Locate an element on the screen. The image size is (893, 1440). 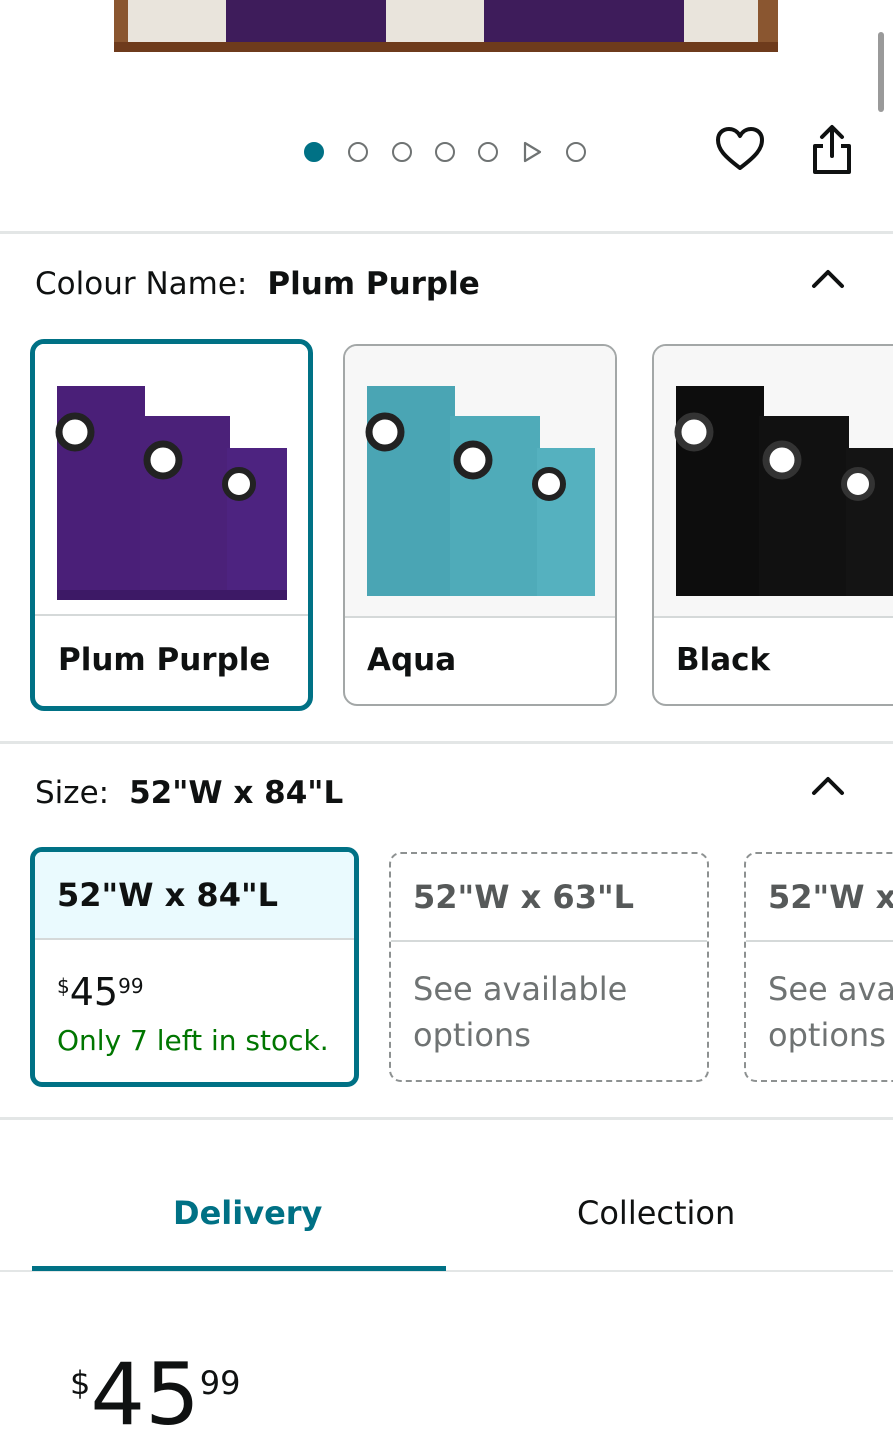
availability-text: See available options is located at coordinates (520, 1012).